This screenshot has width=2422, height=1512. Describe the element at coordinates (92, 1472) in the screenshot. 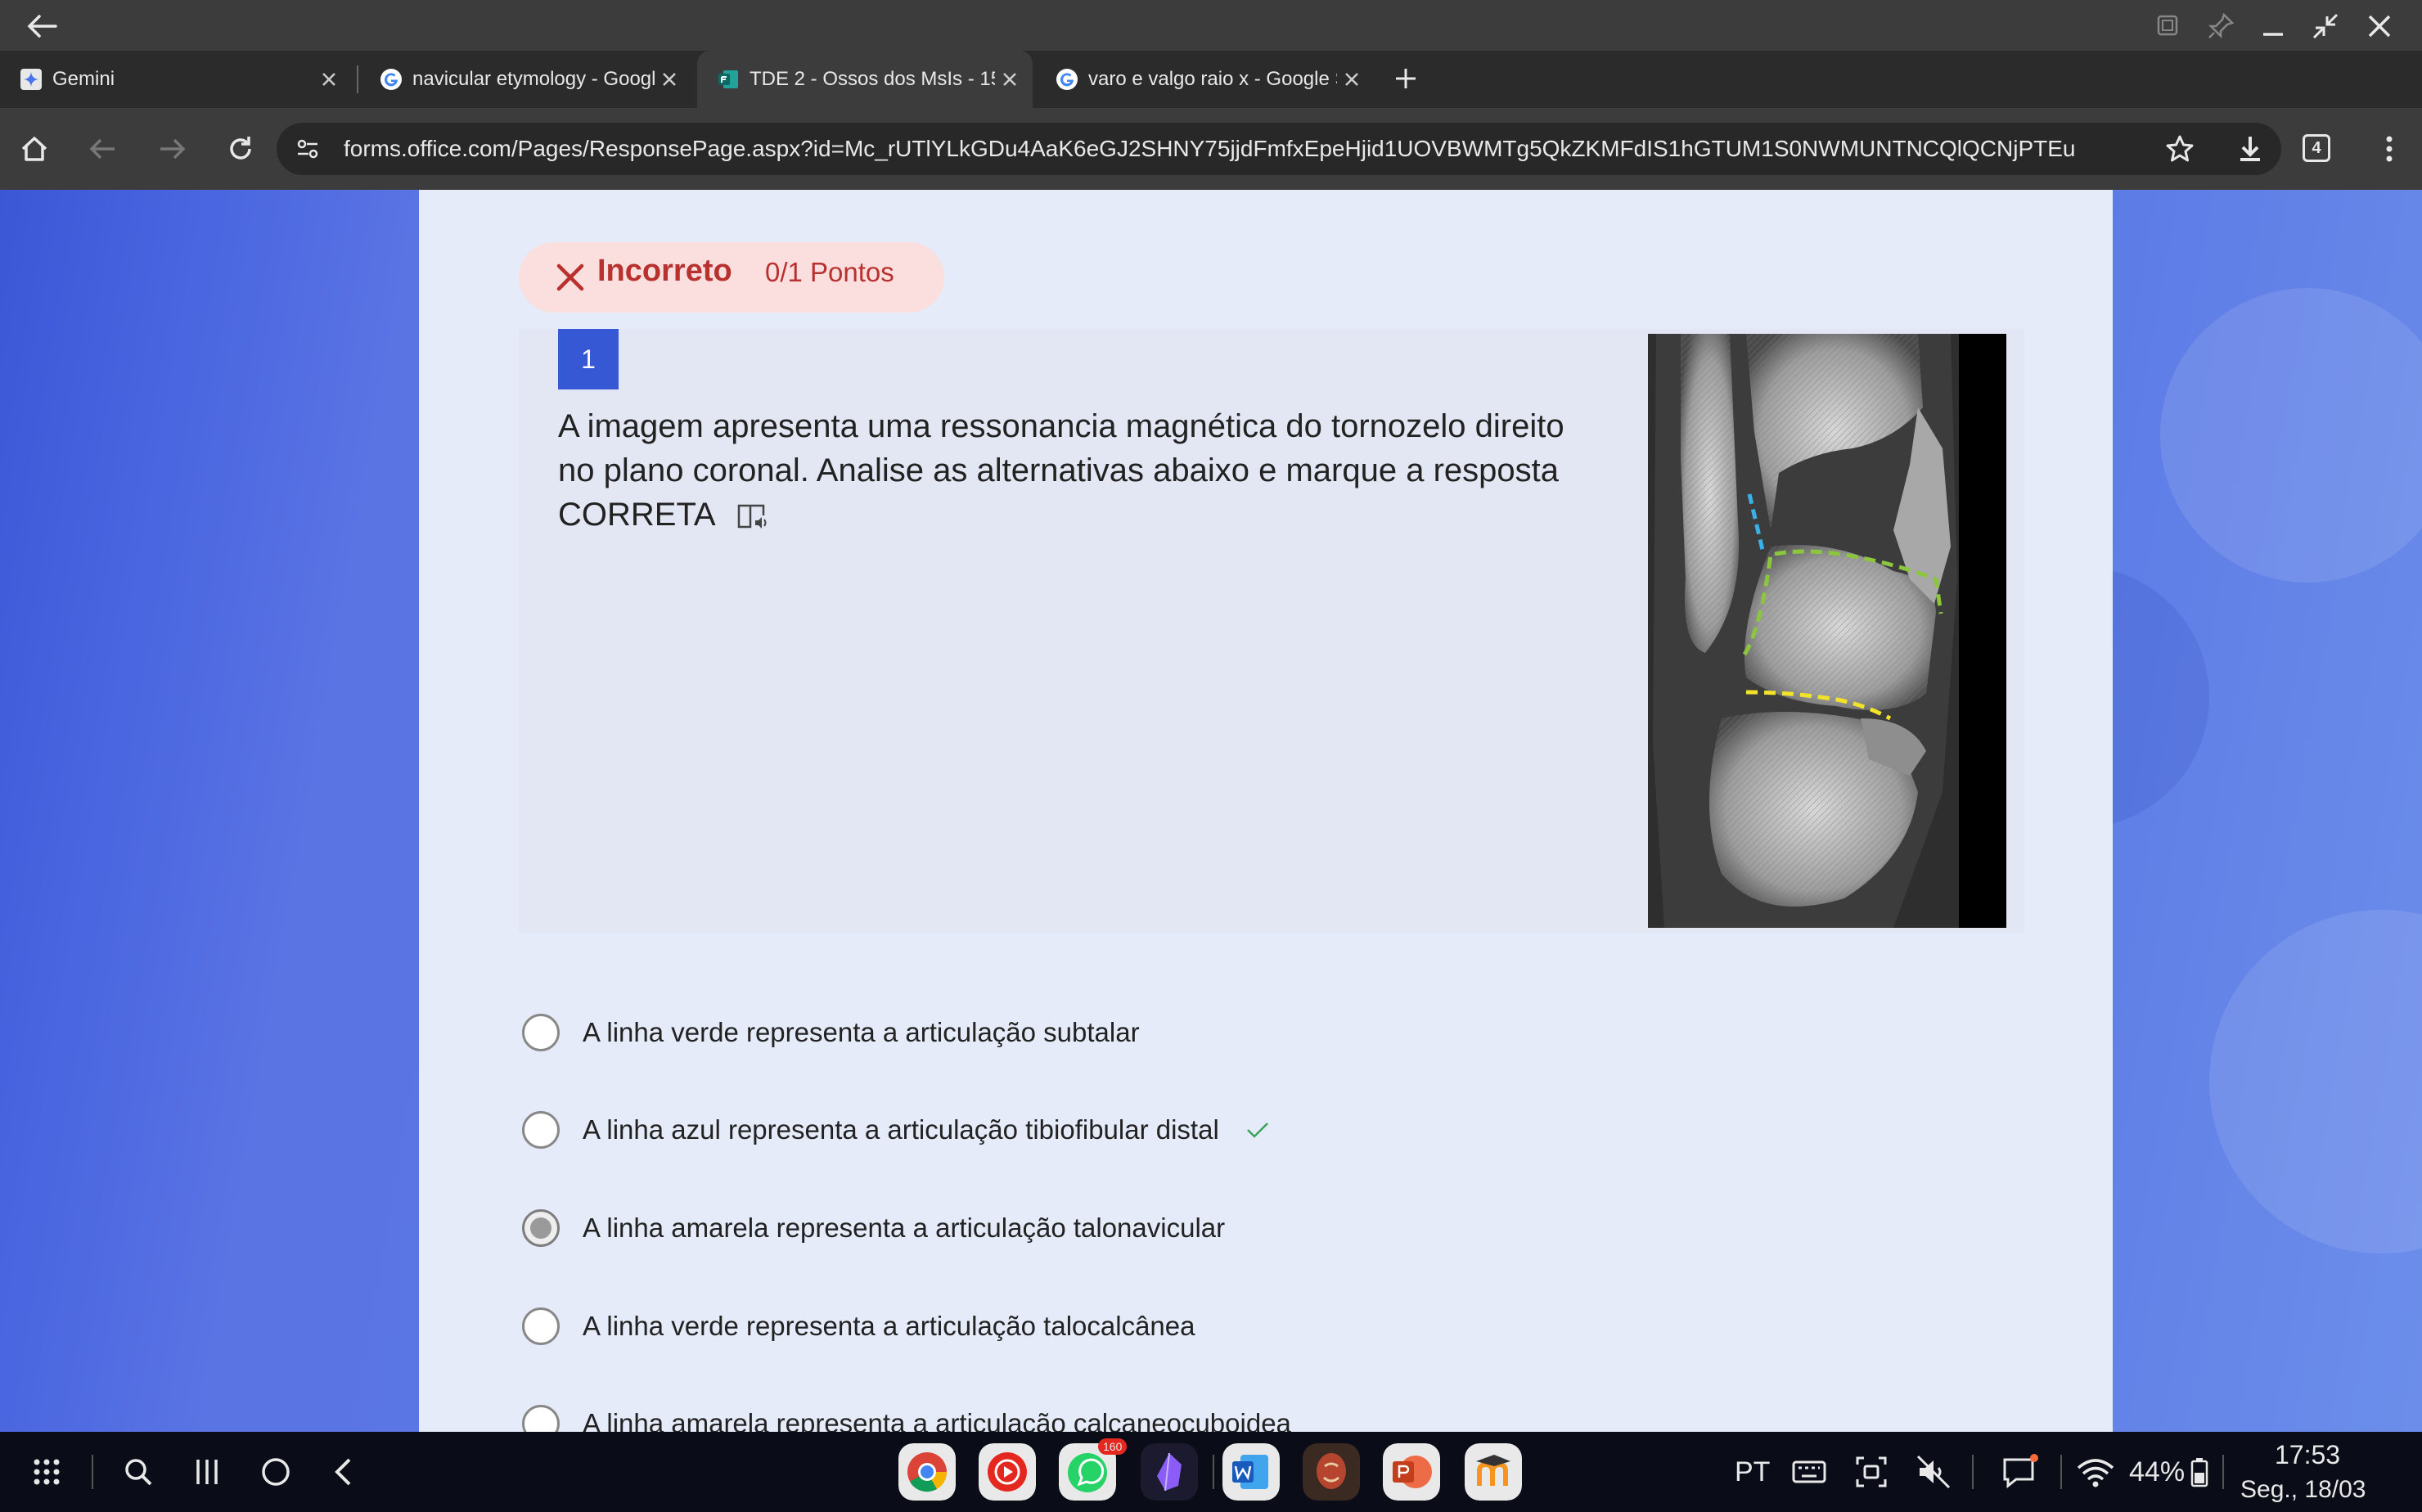

I see `taskbar-separator` at that location.